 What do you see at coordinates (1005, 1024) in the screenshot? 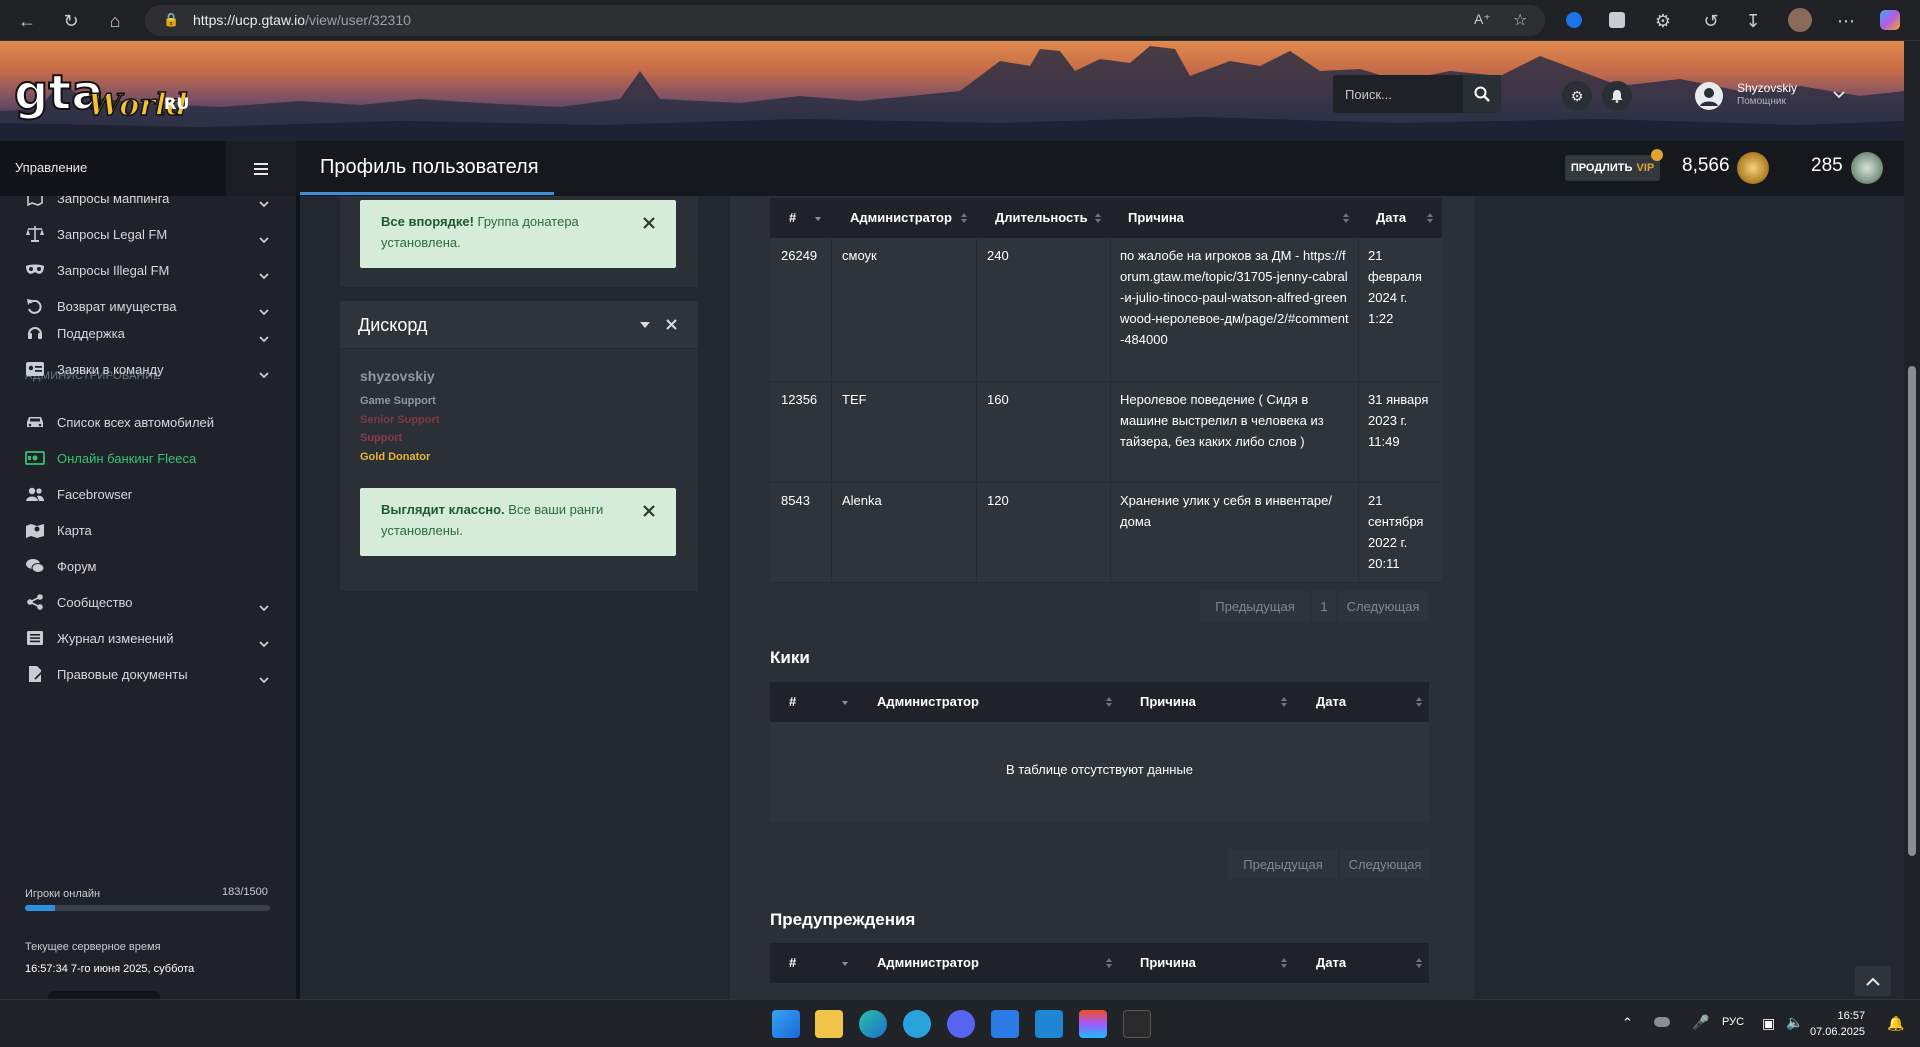
I see `todo-icon` at bounding box center [1005, 1024].